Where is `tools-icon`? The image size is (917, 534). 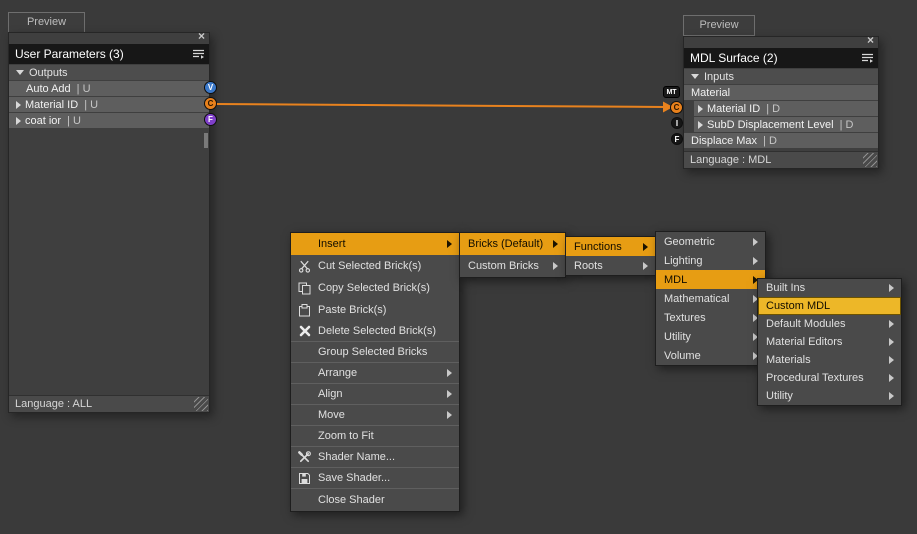 tools-icon is located at coordinates (304, 457).